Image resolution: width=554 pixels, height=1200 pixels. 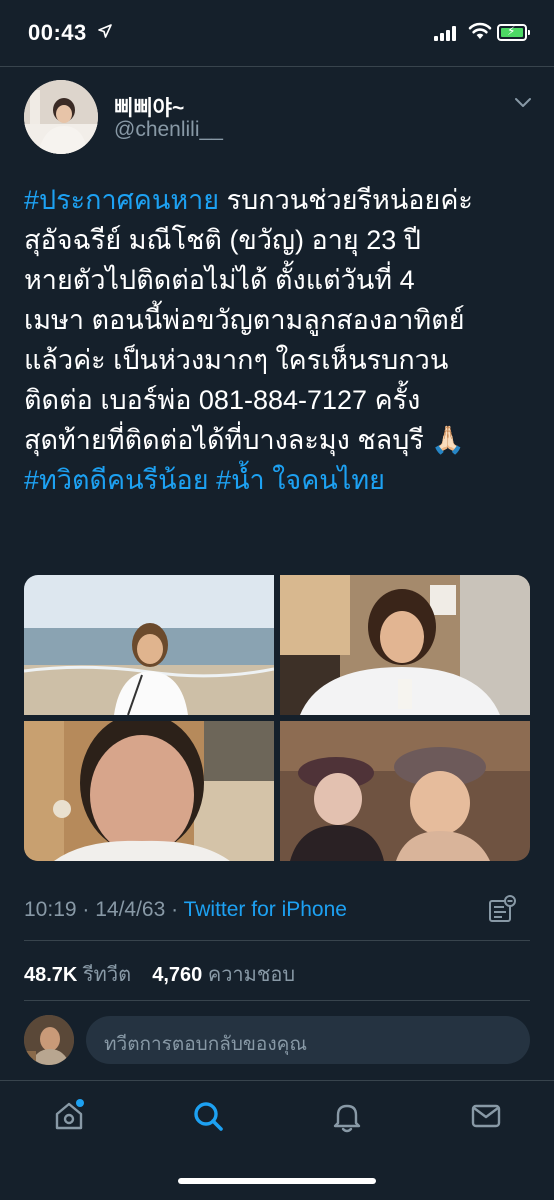 I want to click on home-indicator, so click(x=277, y=1181).